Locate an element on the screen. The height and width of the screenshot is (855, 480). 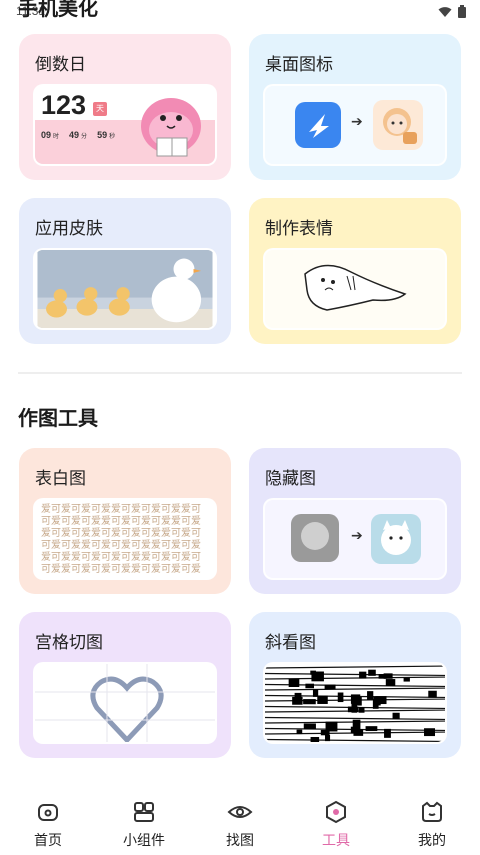
tab-label: 工具 is located at coordinates (336, 841).